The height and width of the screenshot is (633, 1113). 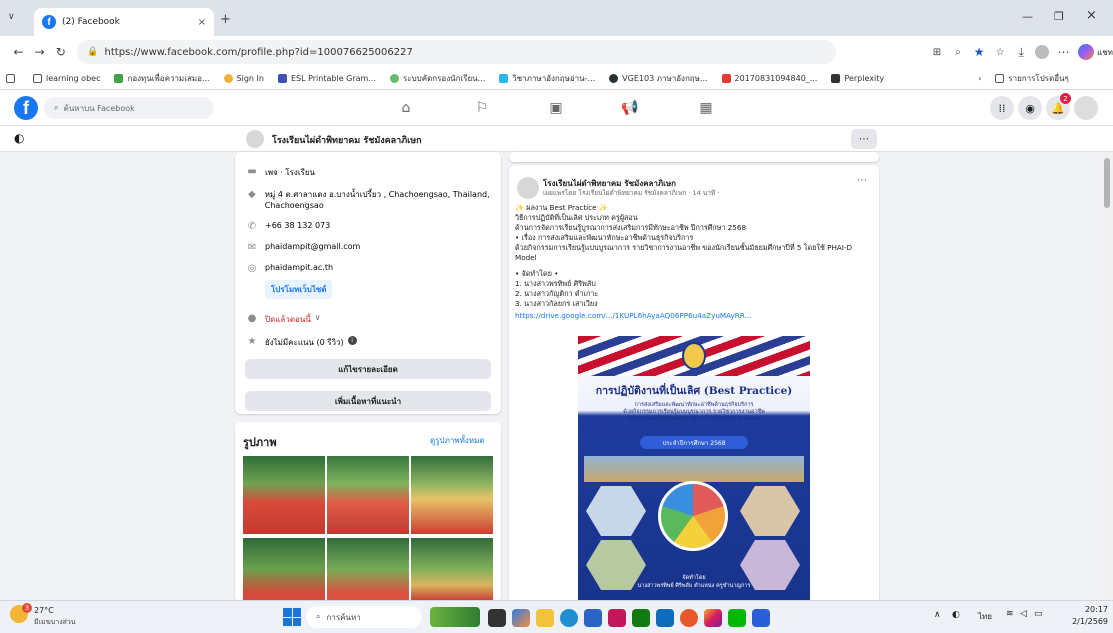 I want to click on edge-icon, so click(x=569, y=618).